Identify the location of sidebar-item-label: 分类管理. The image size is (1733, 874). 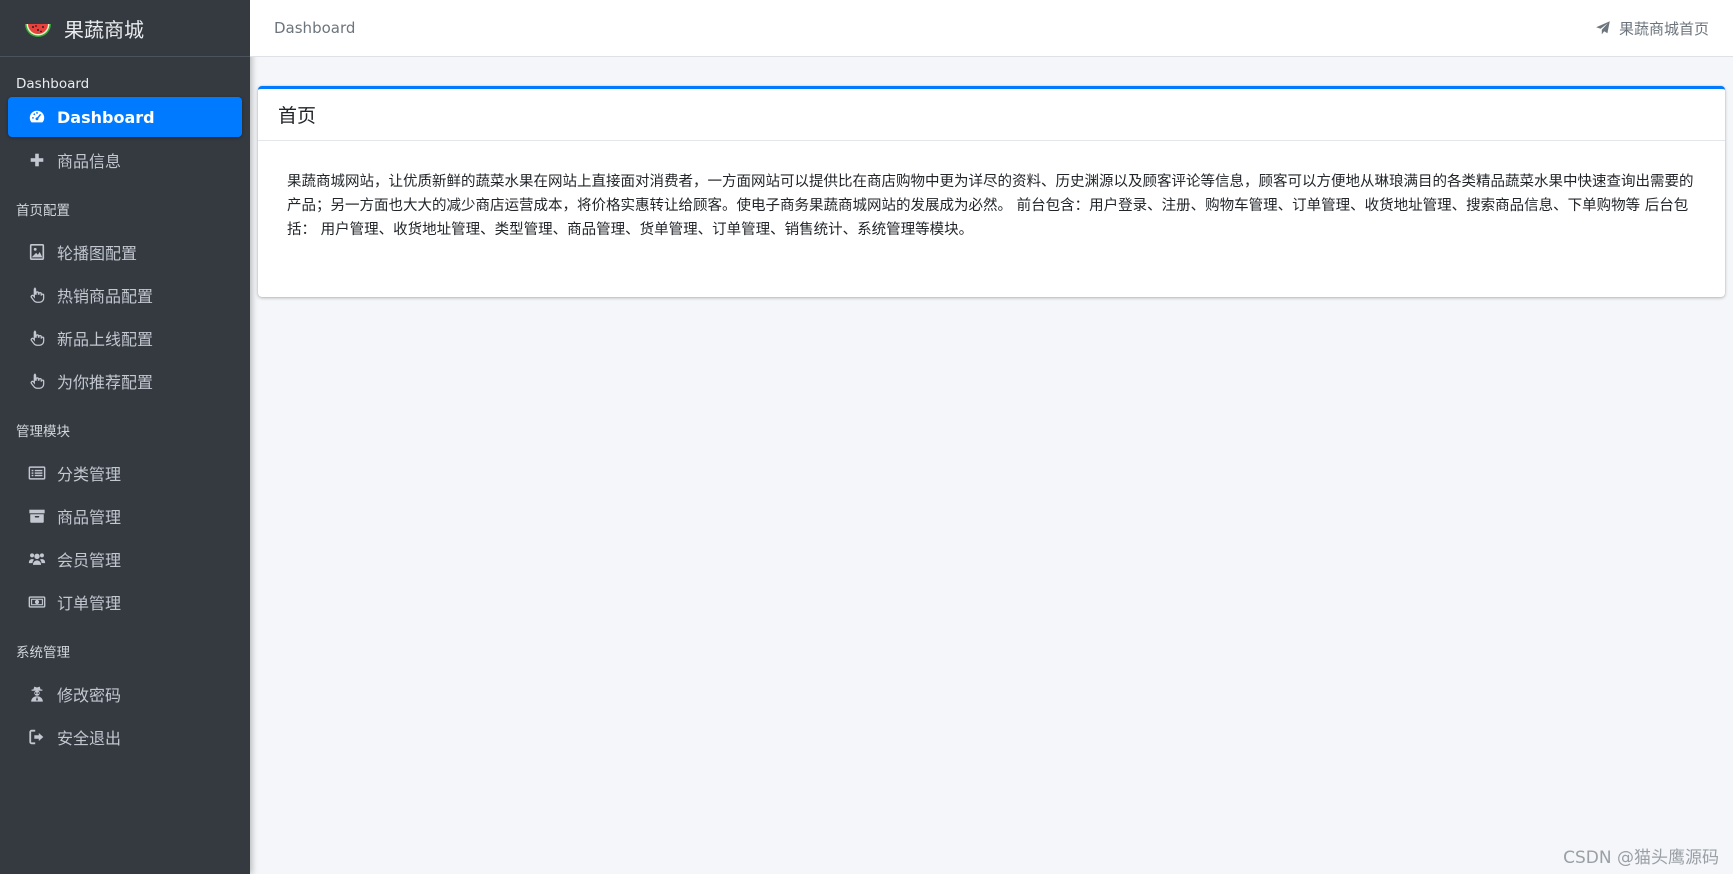
(89, 474).